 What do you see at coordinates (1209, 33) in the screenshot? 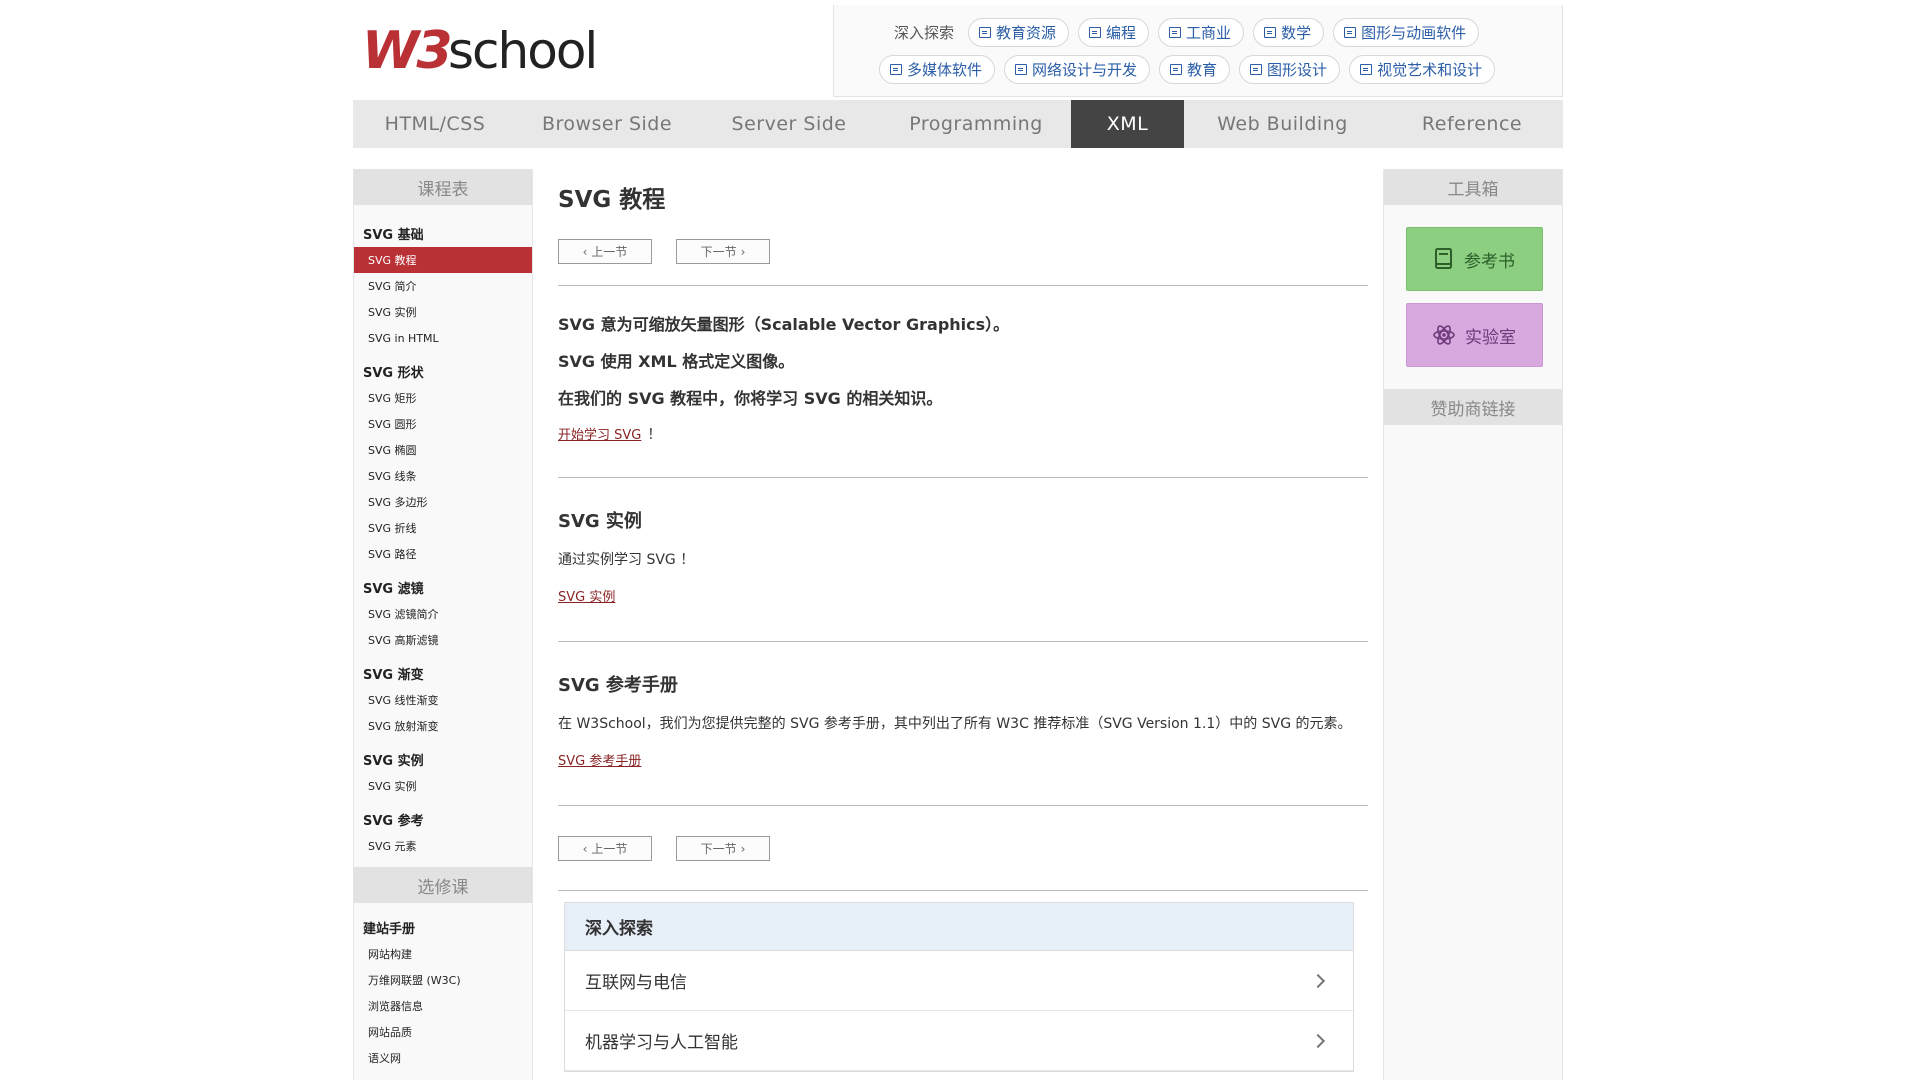
I see `explore-topic-label: 工商业` at bounding box center [1209, 33].